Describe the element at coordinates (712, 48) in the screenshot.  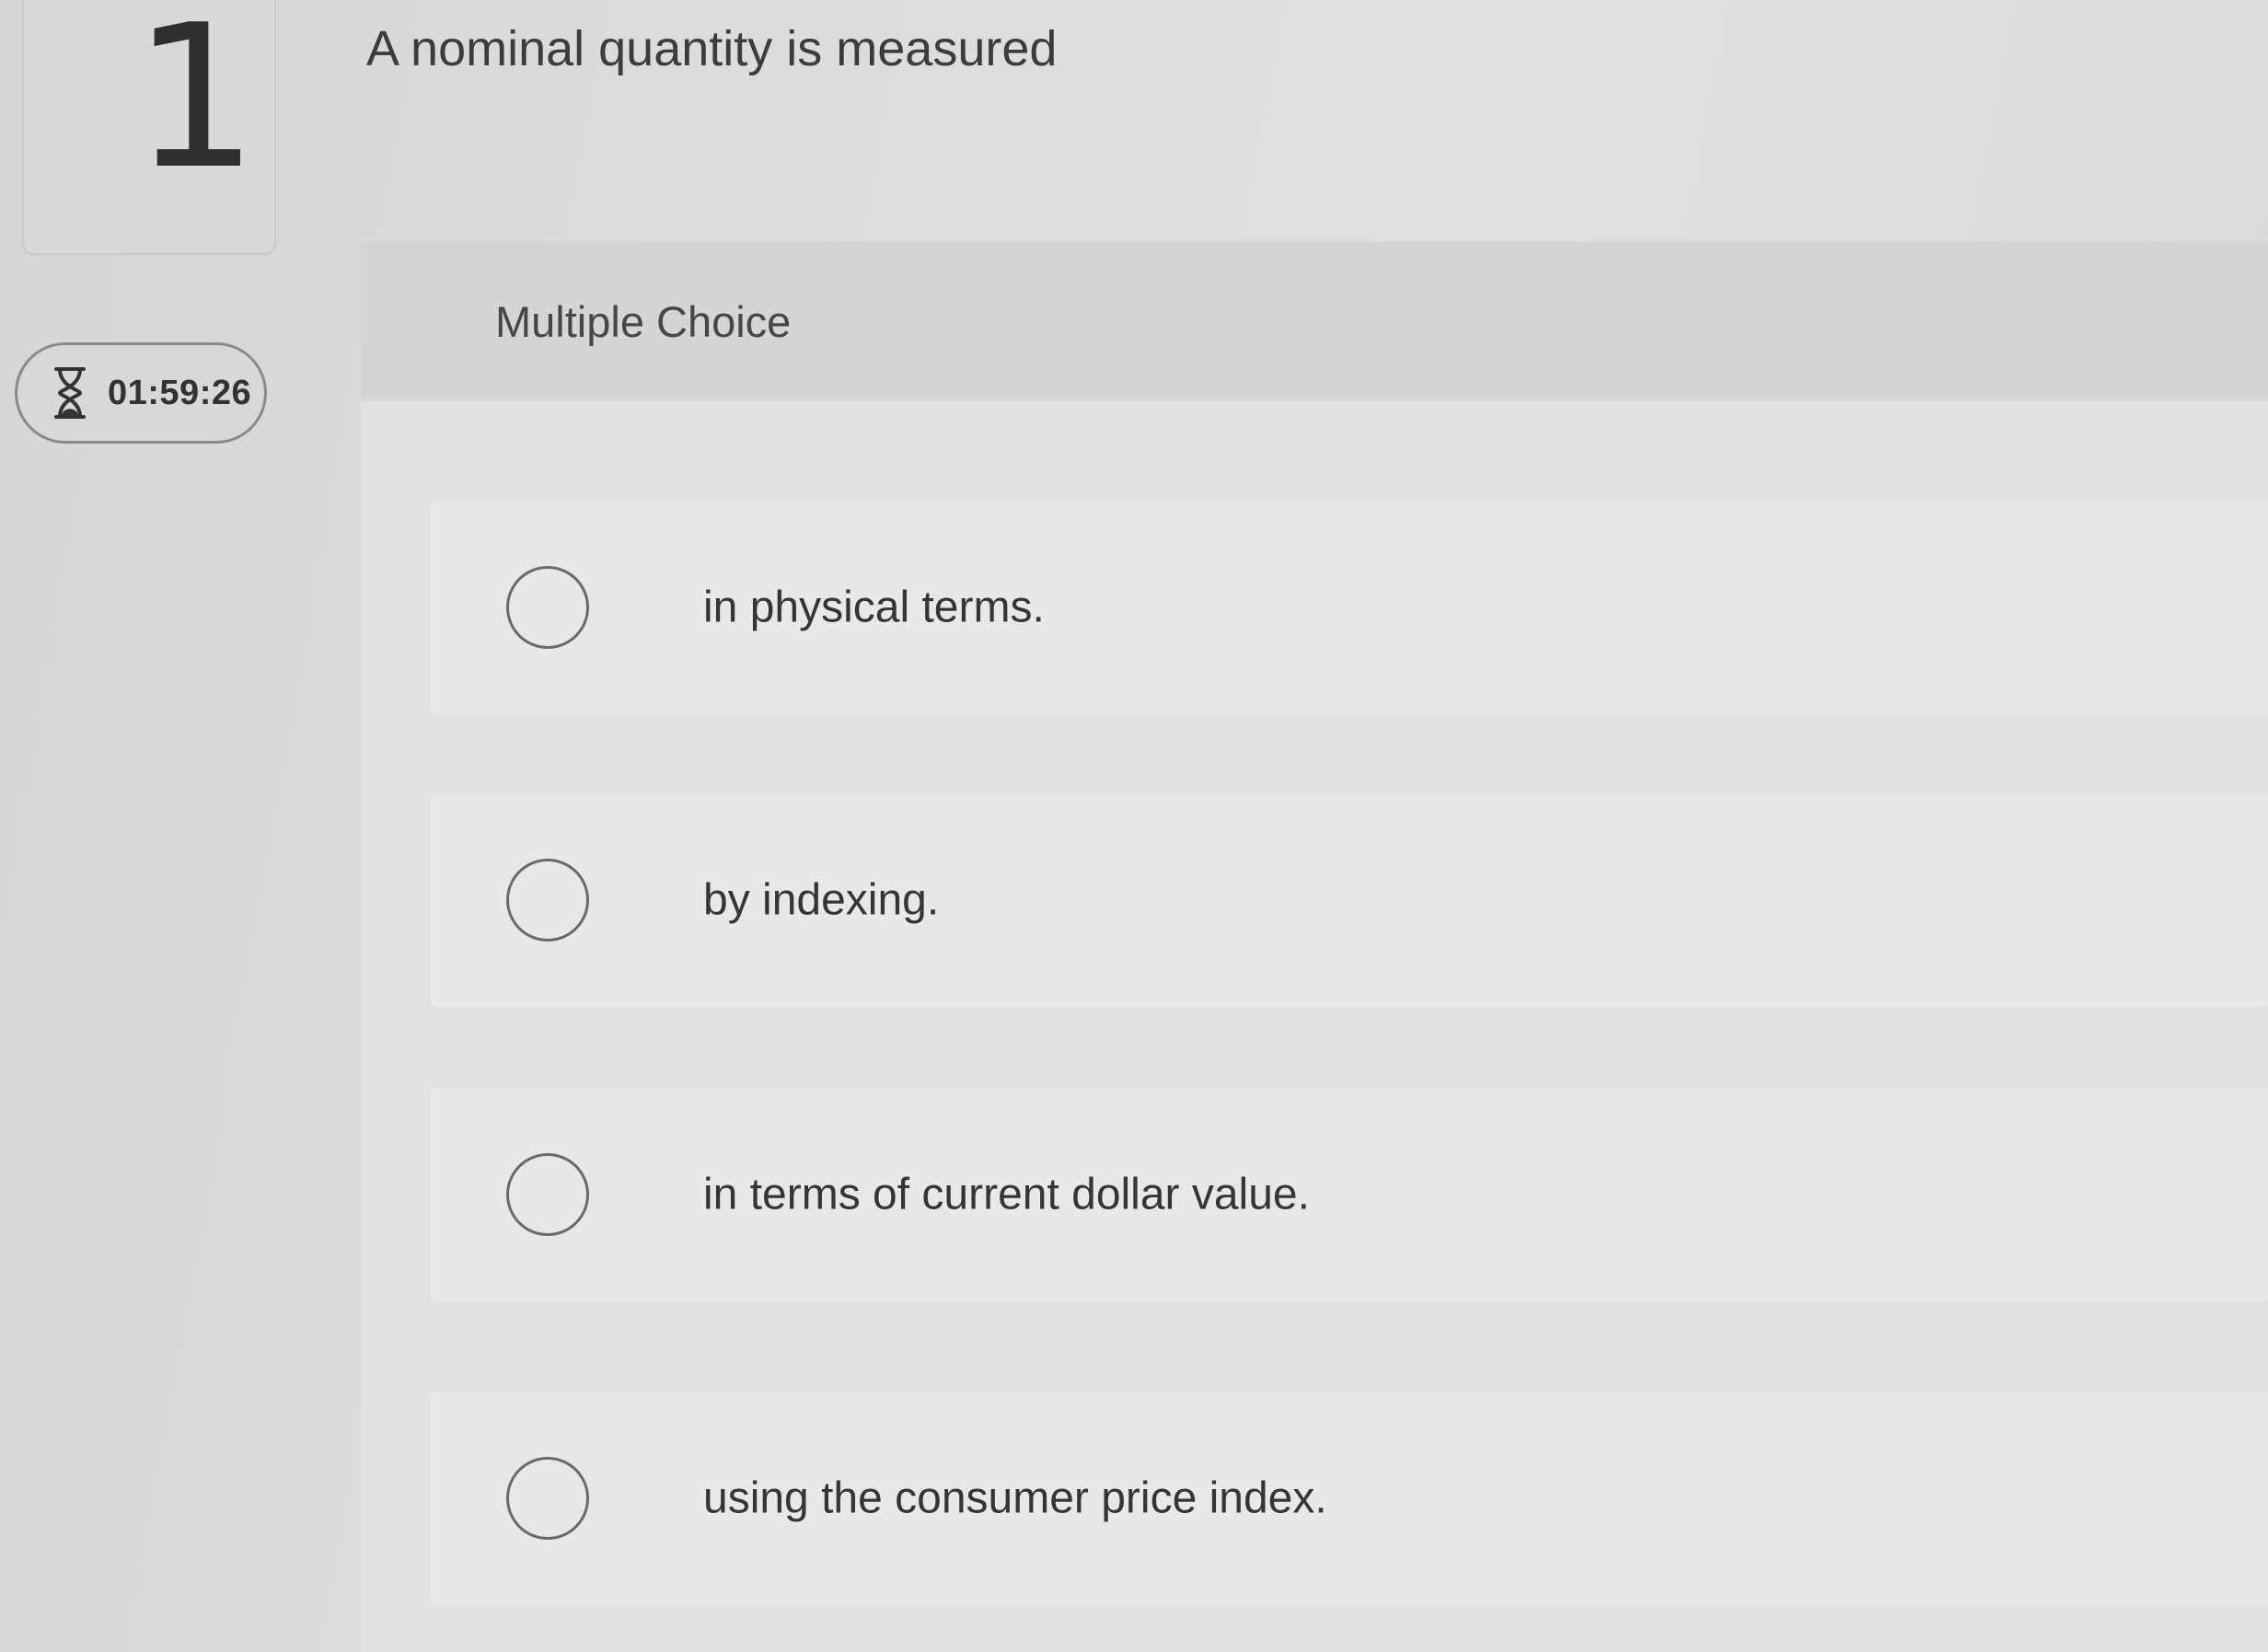
I see `question-text: A nominal quantity is measured` at that location.